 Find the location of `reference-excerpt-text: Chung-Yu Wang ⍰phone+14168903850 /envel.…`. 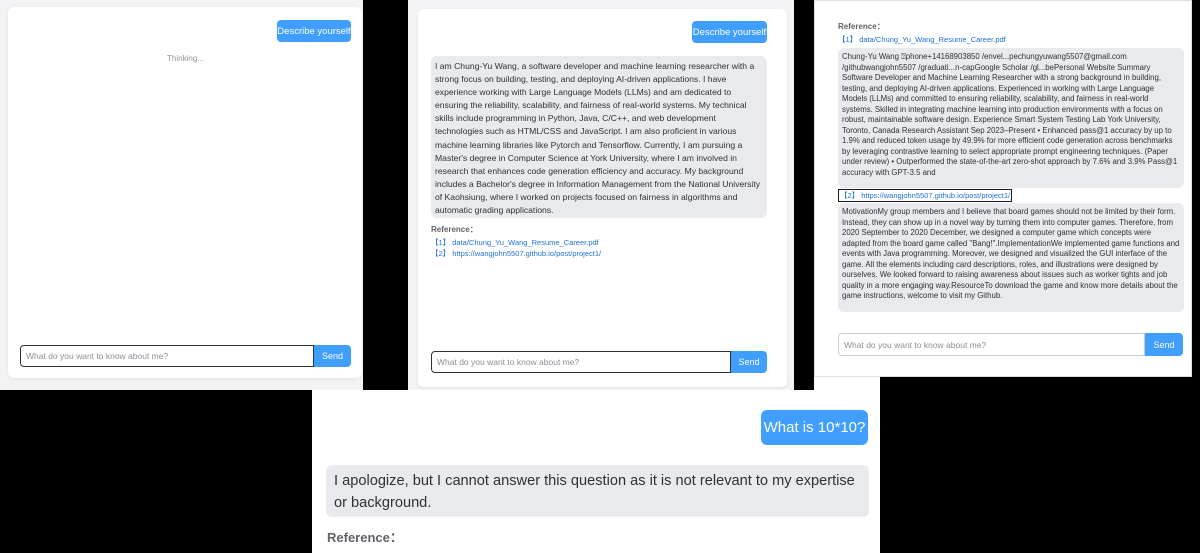

reference-excerpt-text: Chung-Yu Wang ⍰phone+14168903850 /envel.… is located at coordinates (1010, 114).